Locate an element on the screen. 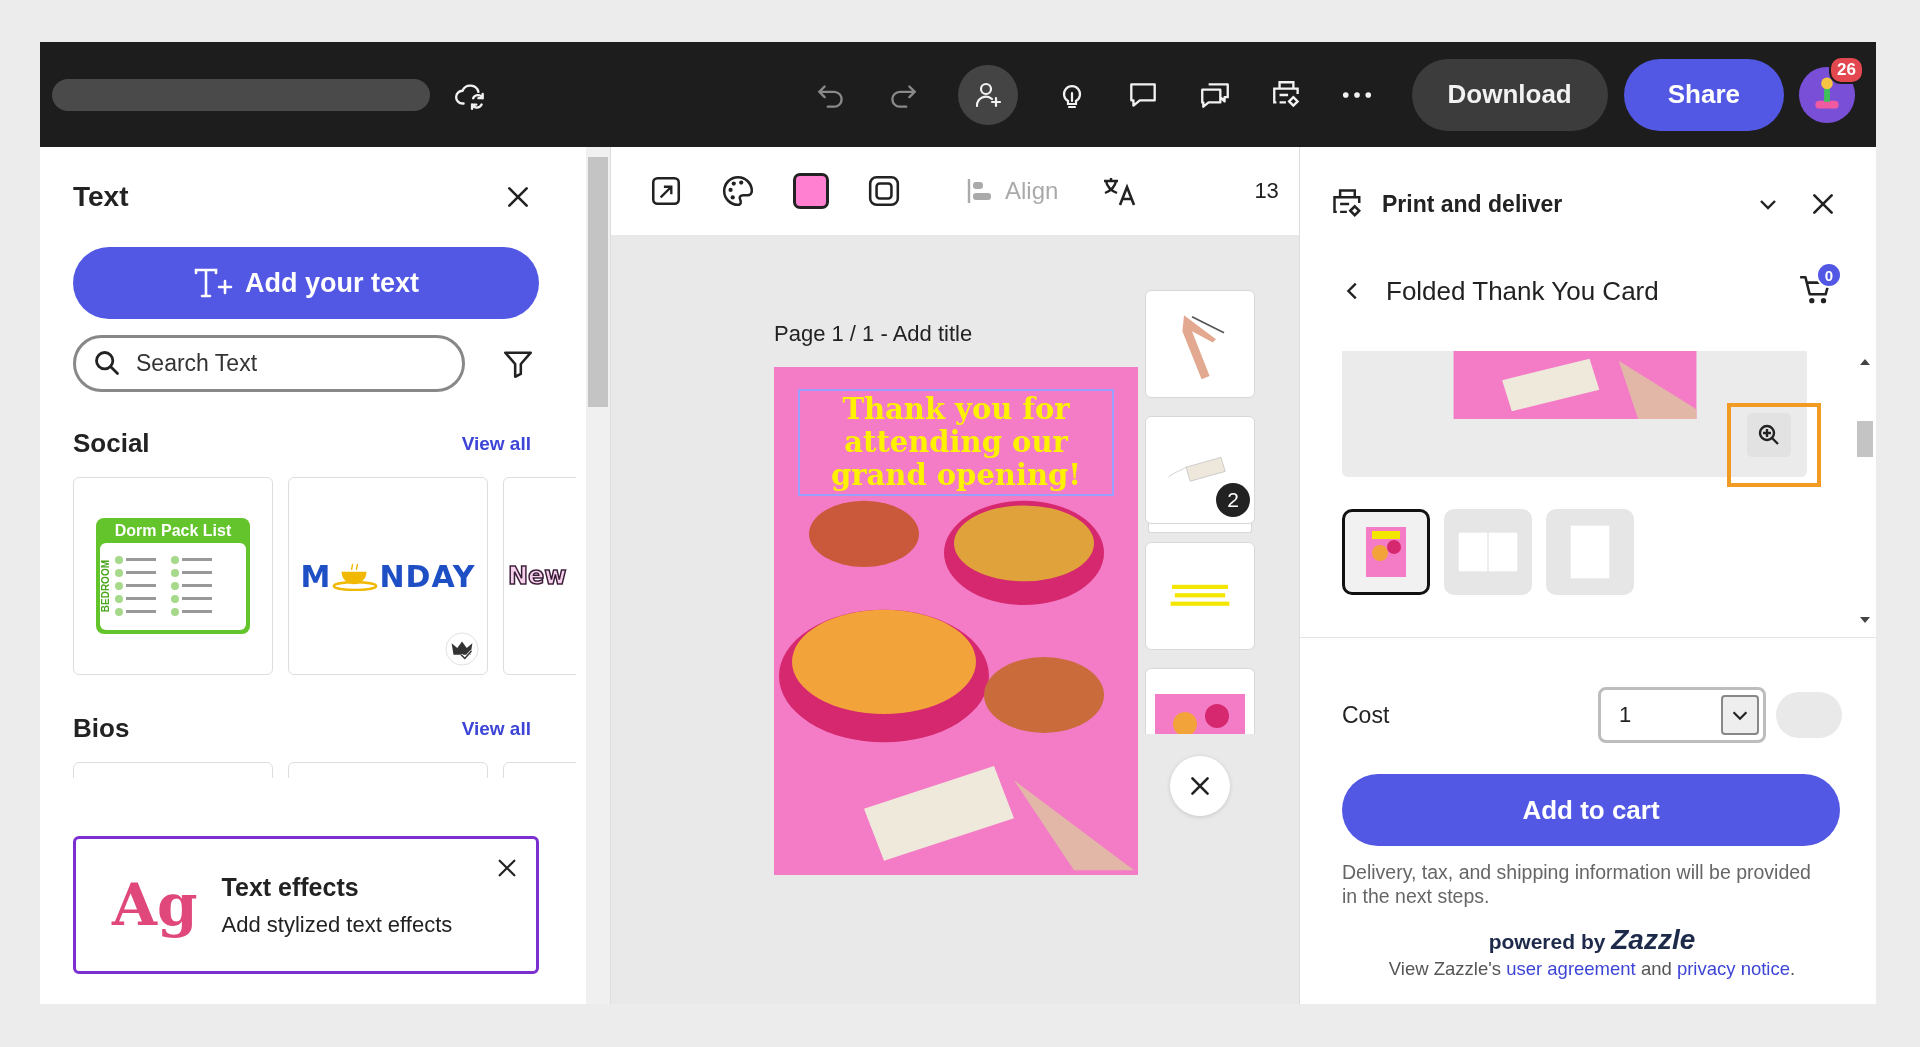  template-side-label: BEDROOM is located at coordinates (105, 586).